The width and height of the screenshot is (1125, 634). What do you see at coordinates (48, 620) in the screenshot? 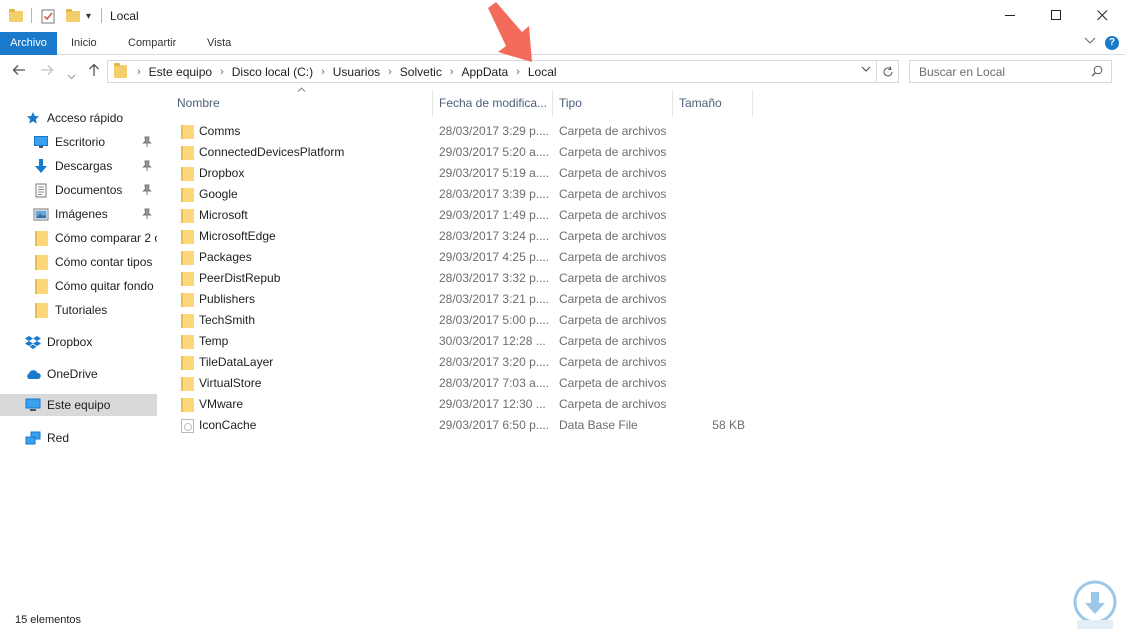
I see `status-item-count: 15 elementos` at bounding box center [48, 620].